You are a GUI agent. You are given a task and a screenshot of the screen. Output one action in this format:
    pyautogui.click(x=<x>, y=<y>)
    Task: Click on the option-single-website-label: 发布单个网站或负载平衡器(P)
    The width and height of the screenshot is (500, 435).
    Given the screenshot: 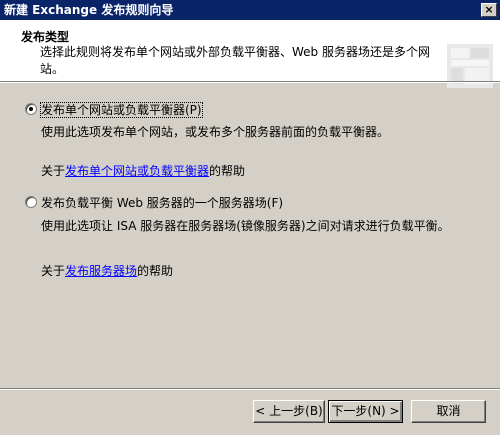 What is the action you would take?
    pyautogui.click(x=121, y=109)
    